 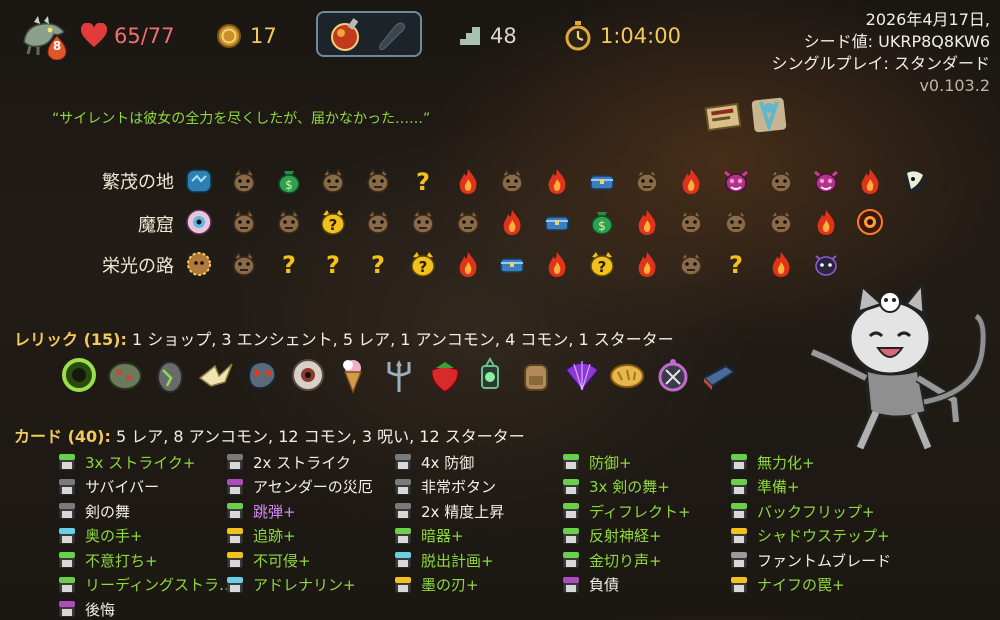 I want to click on card-entry: 防御+, so click(x=597, y=462).